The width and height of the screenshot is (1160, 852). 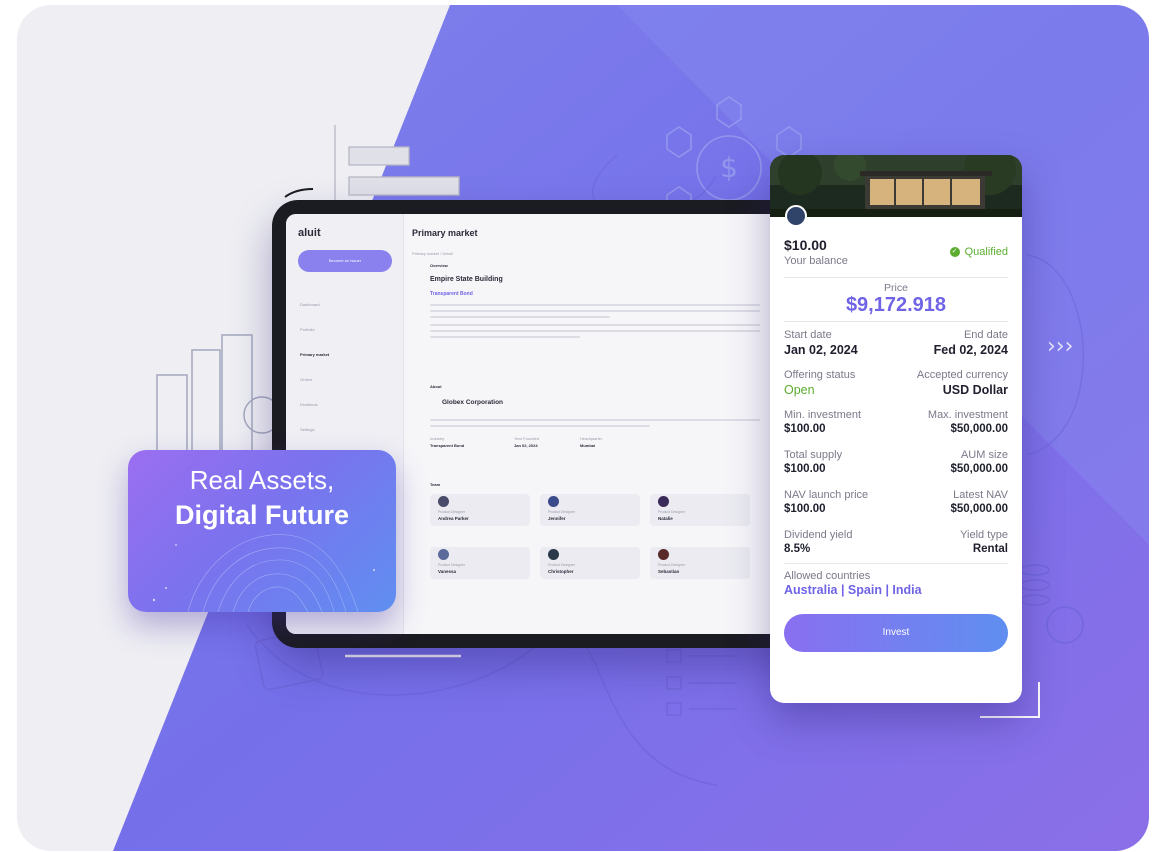 What do you see at coordinates (970, 350) in the screenshot?
I see `end-date-value: Fed 02, 2024` at bounding box center [970, 350].